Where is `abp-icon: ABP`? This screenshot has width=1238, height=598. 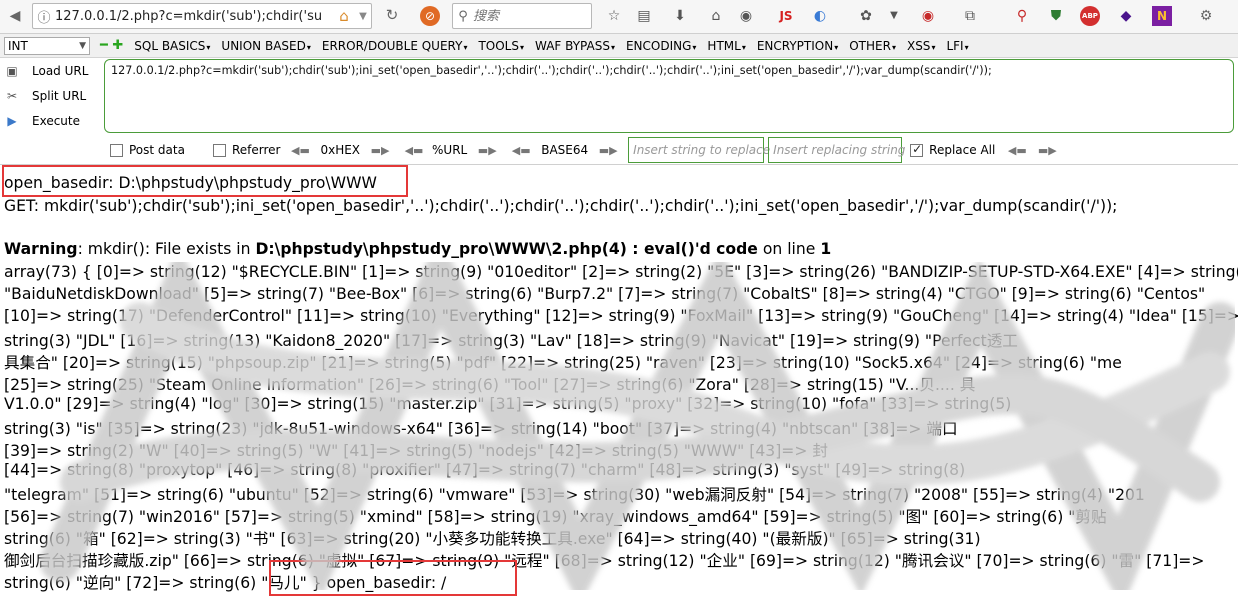
abp-icon: ABP is located at coordinates (1090, 16).